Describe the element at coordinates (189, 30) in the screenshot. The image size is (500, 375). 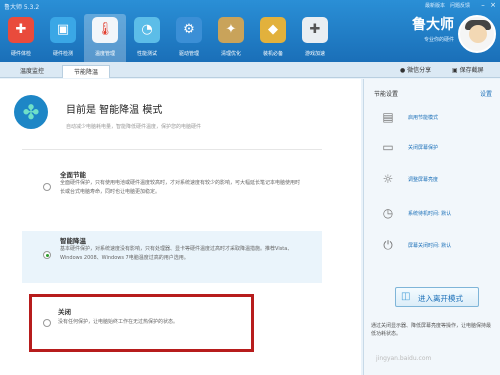
I see `driver-gear-icon: ⚙` at that location.